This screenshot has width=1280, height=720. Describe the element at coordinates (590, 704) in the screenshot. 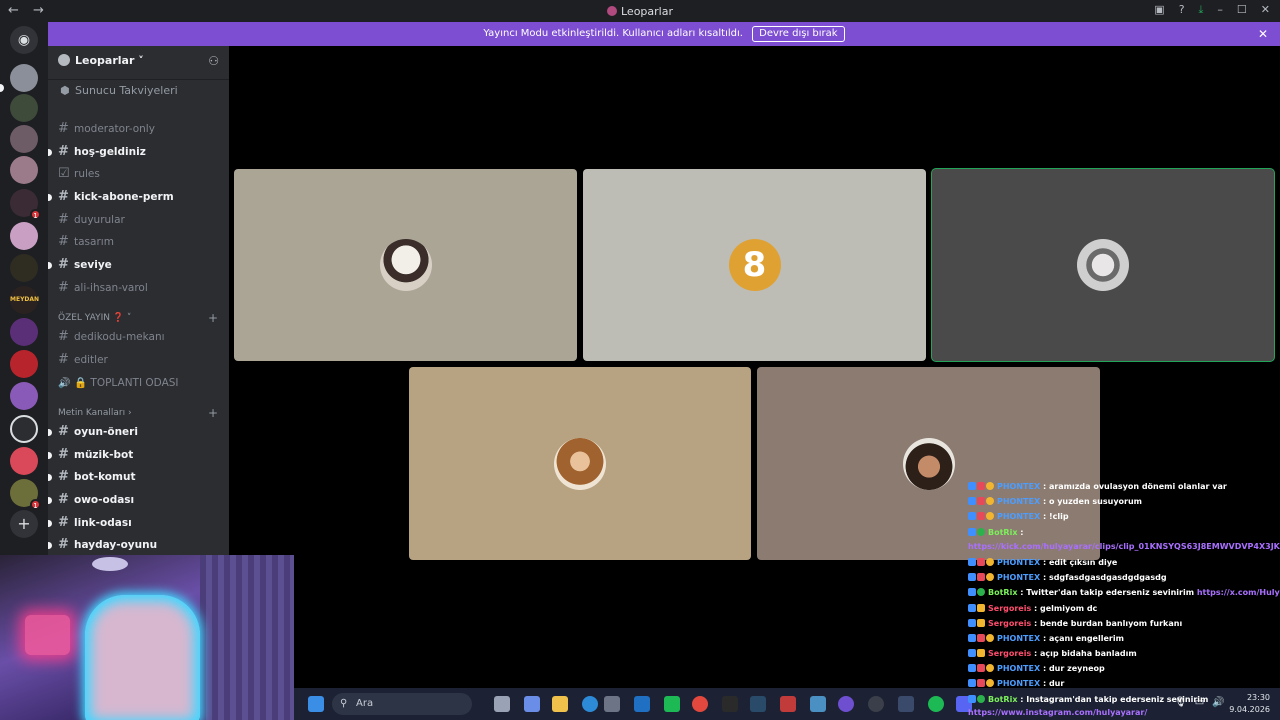

I see `edge-icon` at that location.